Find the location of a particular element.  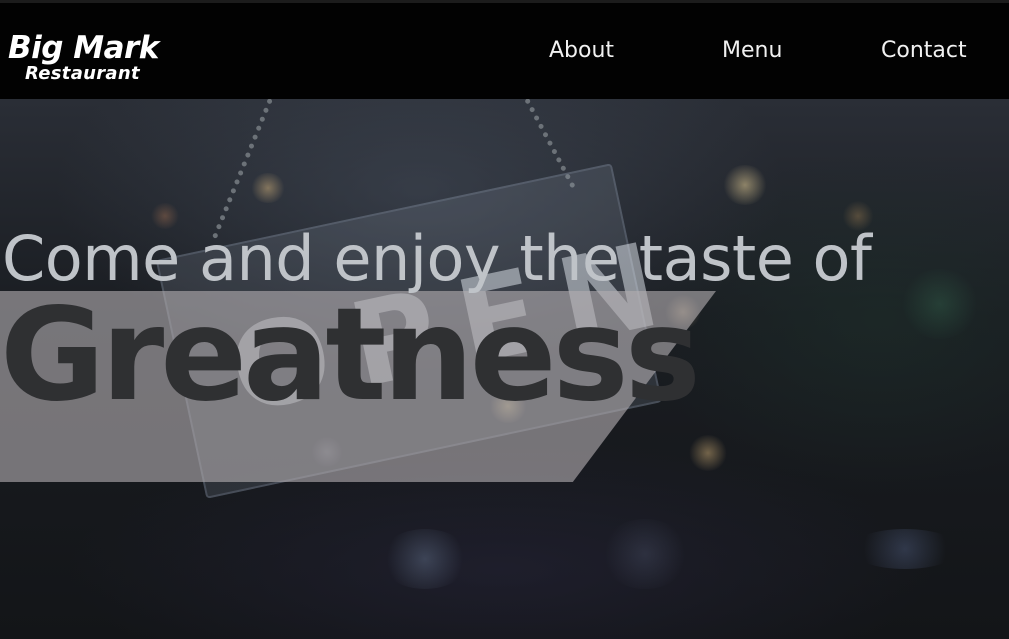

site-logo: Big Mark Restaurant is located at coordinates (83, 57).